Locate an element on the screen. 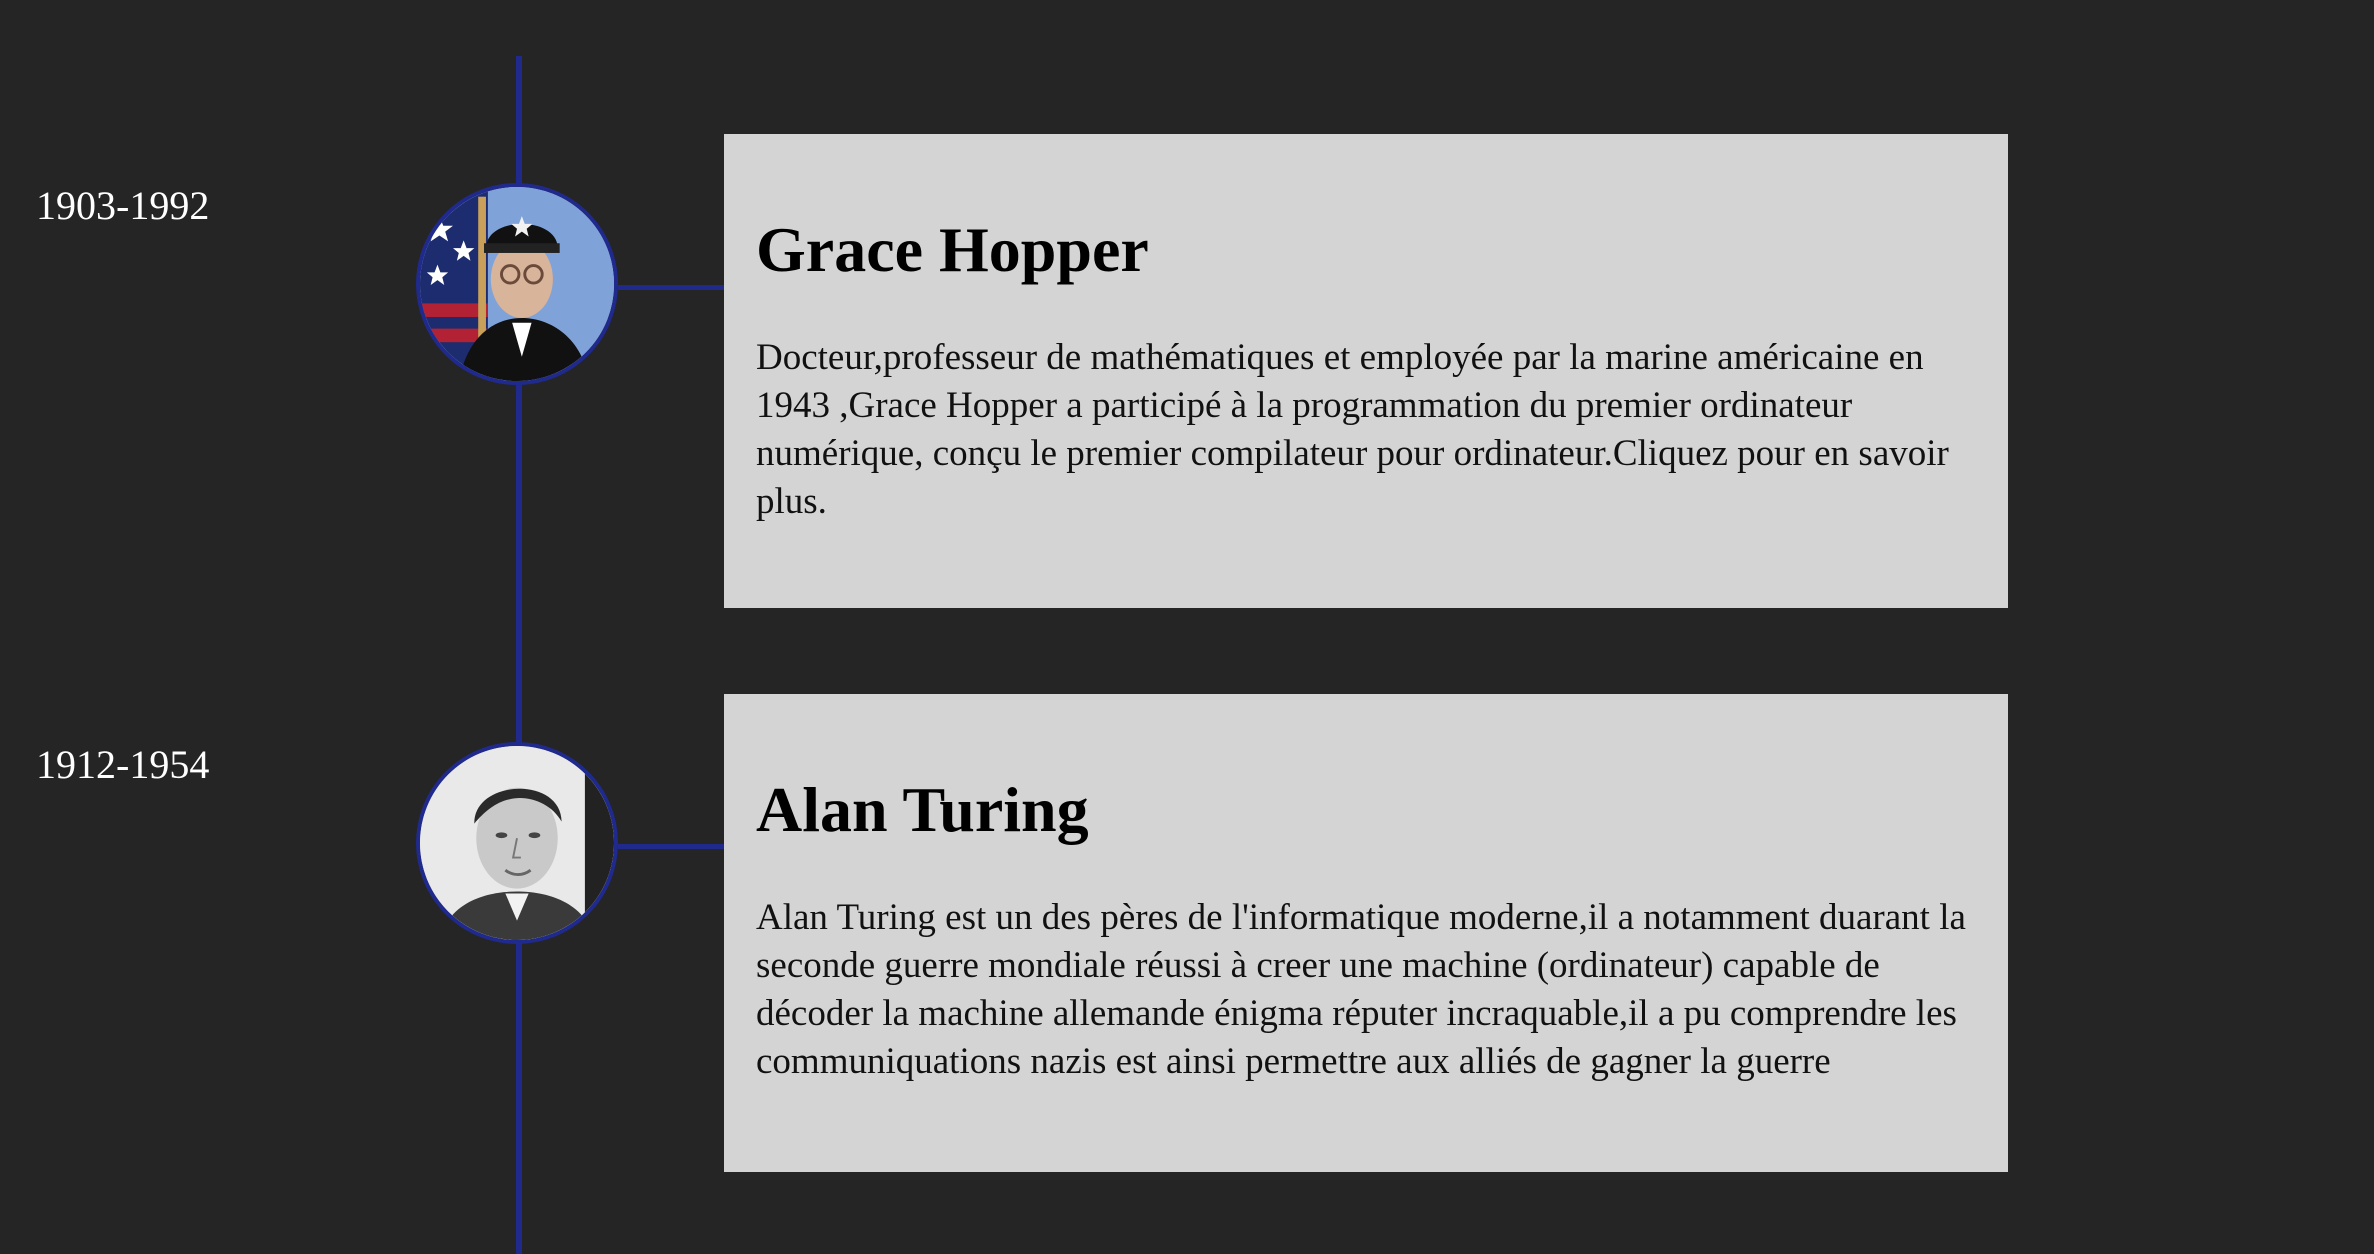  entry-years: 1912-1954 is located at coordinates (123, 764).